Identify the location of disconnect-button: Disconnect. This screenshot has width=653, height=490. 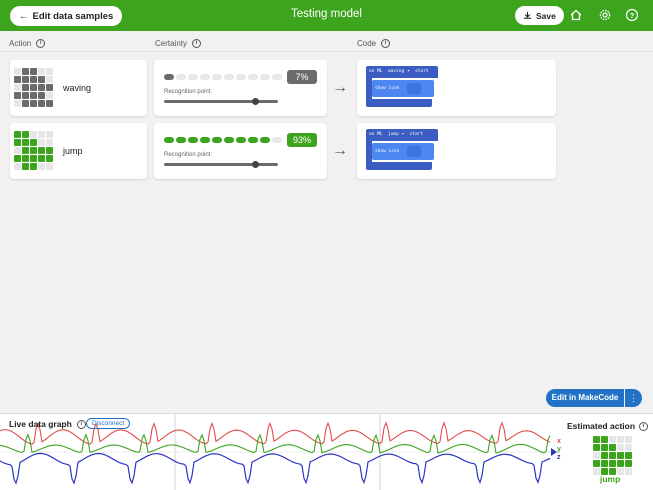
(108, 423).